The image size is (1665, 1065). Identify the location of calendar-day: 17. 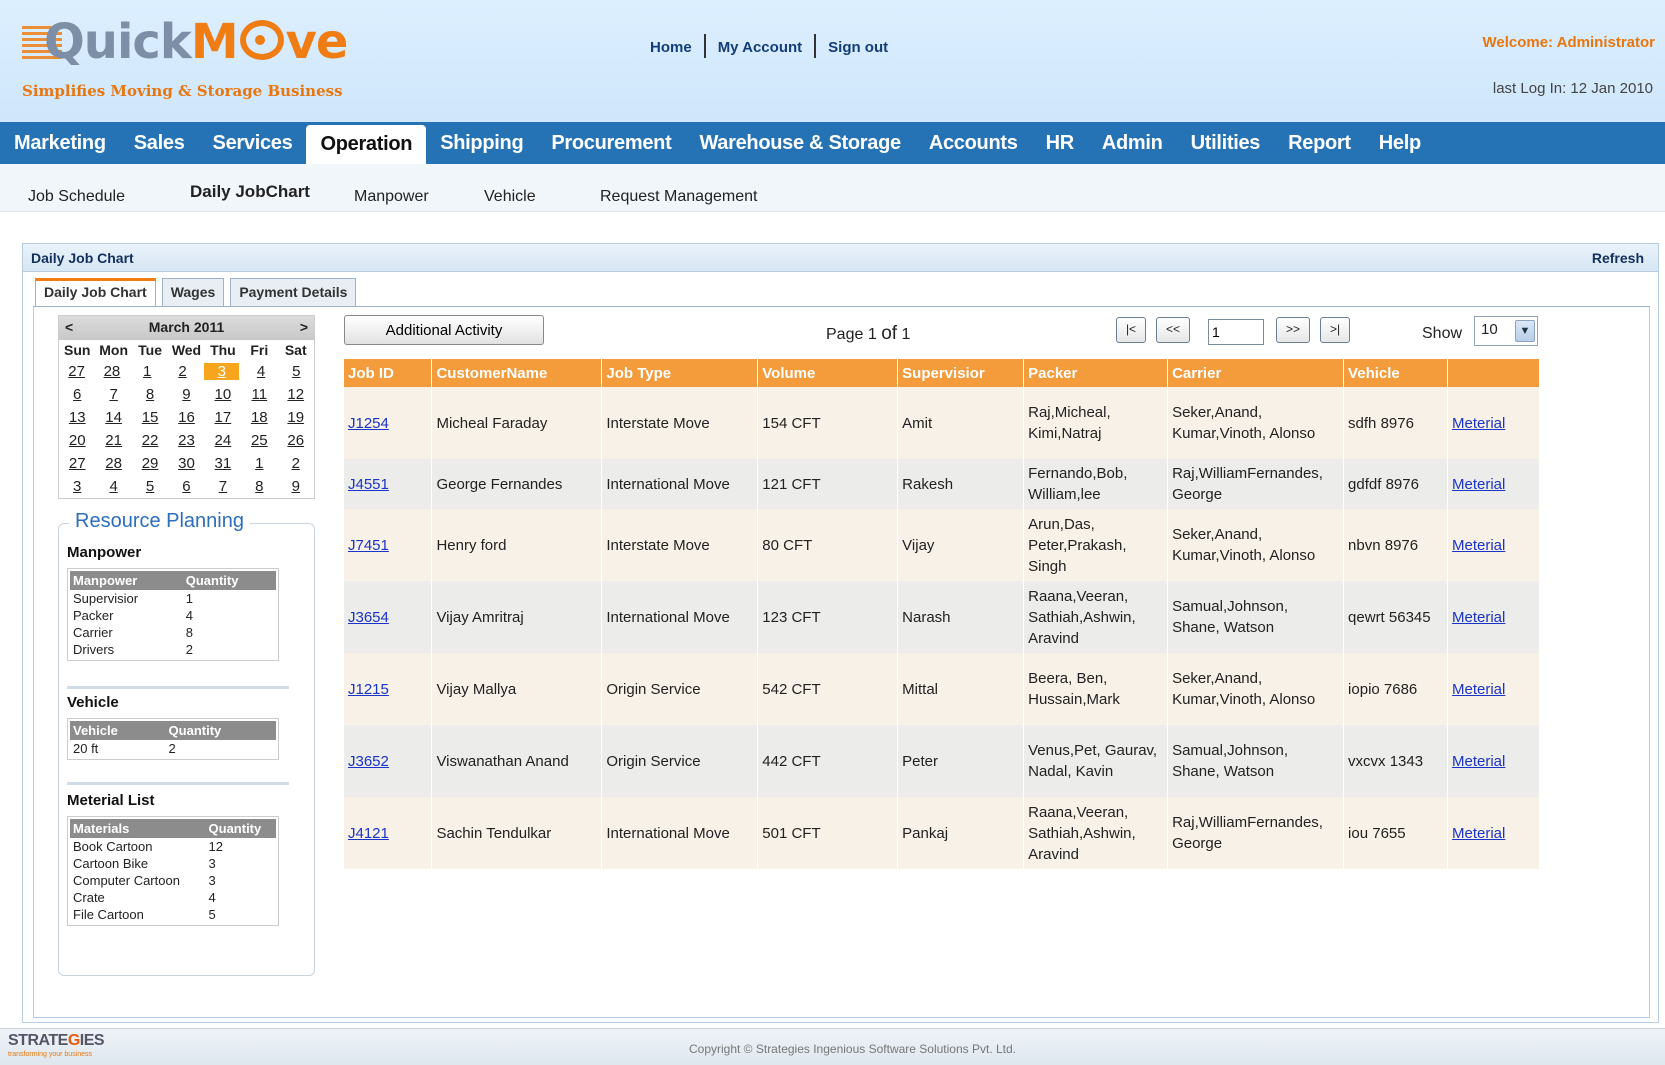
(223, 417).